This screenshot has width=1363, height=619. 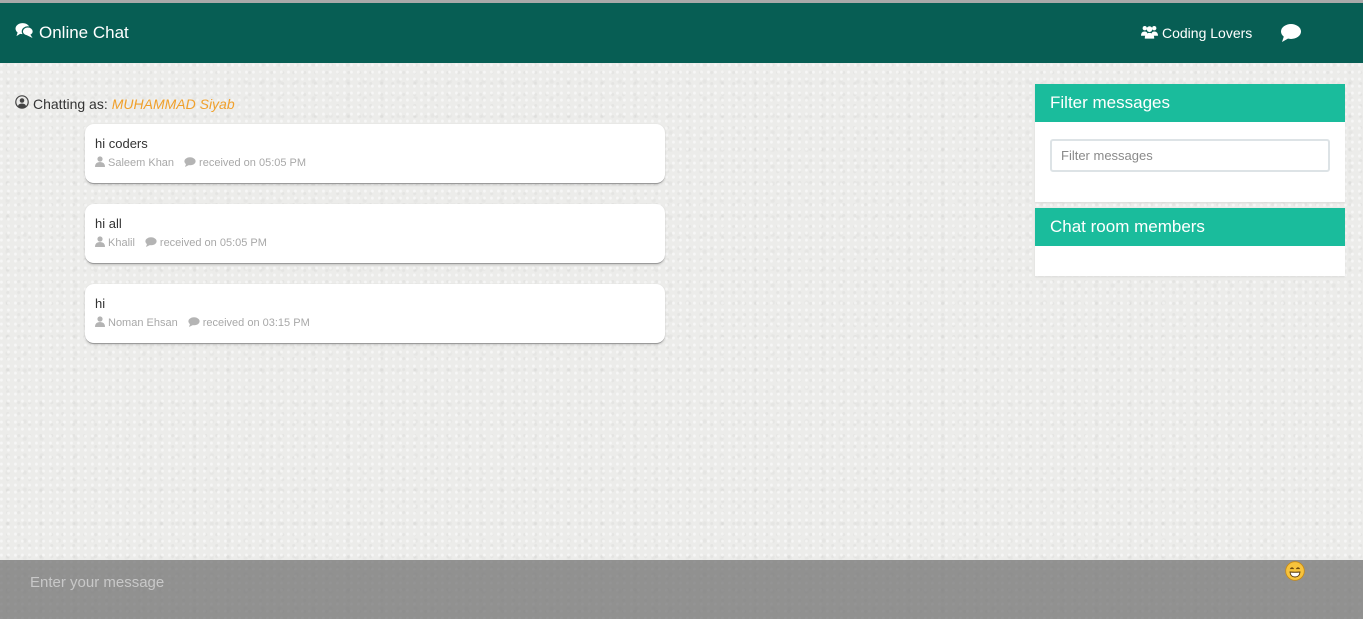 What do you see at coordinates (375, 234) in the screenshot?
I see `message-card: hi all Khalil received on 05:05 PM` at bounding box center [375, 234].